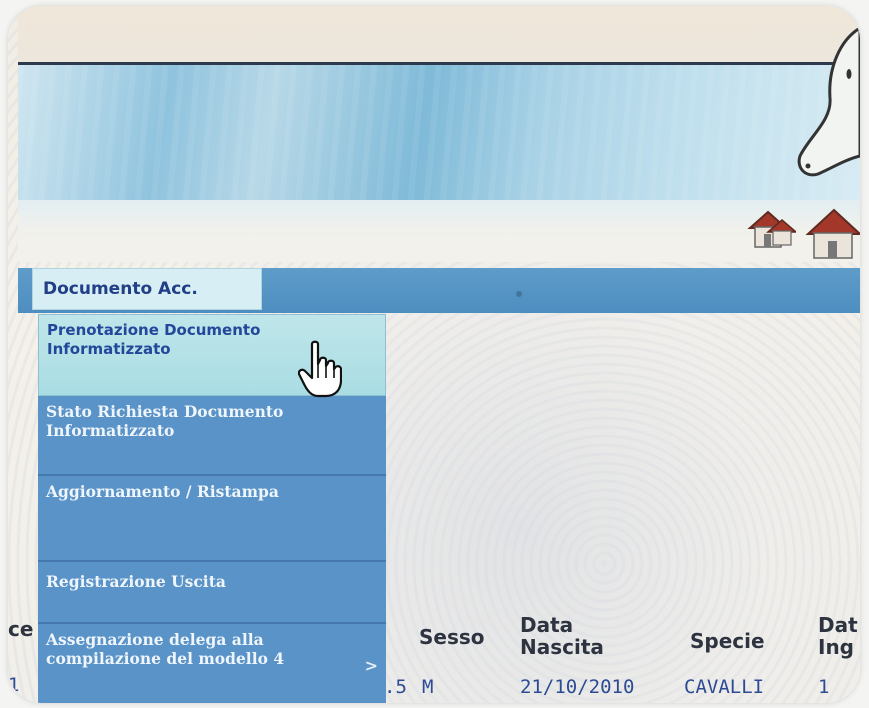 The width and height of the screenshot is (869, 708). Describe the element at coordinates (428, 687) in the screenshot. I see `table-cell-sesso: M` at that location.